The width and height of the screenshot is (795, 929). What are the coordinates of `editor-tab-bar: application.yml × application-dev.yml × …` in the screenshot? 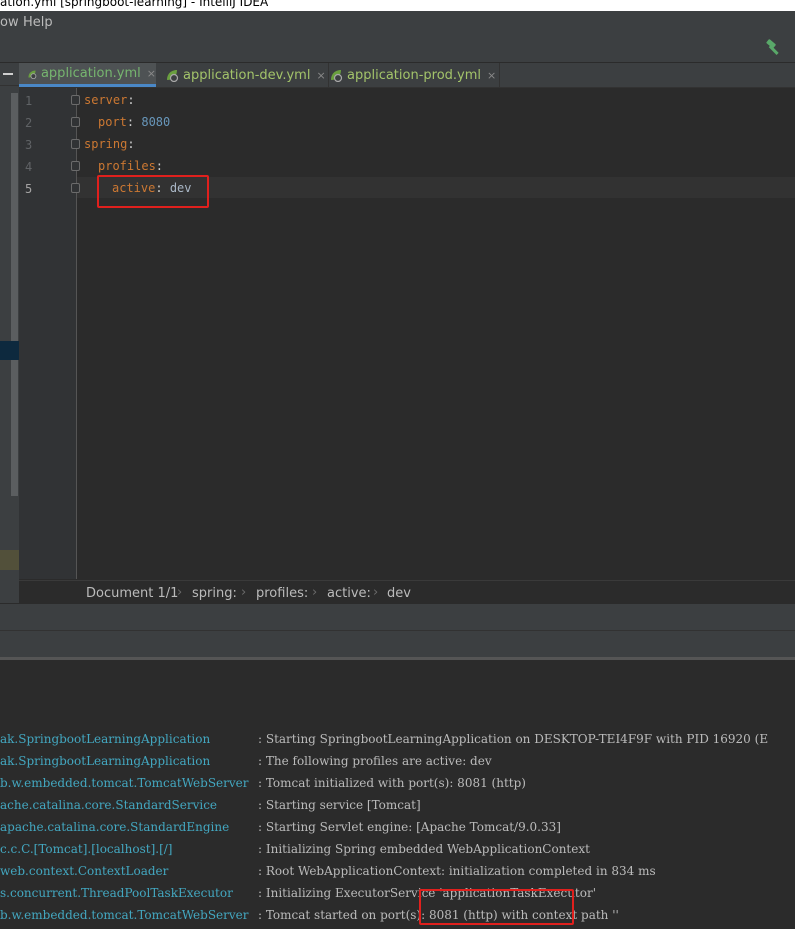 It's located at (407, 75).